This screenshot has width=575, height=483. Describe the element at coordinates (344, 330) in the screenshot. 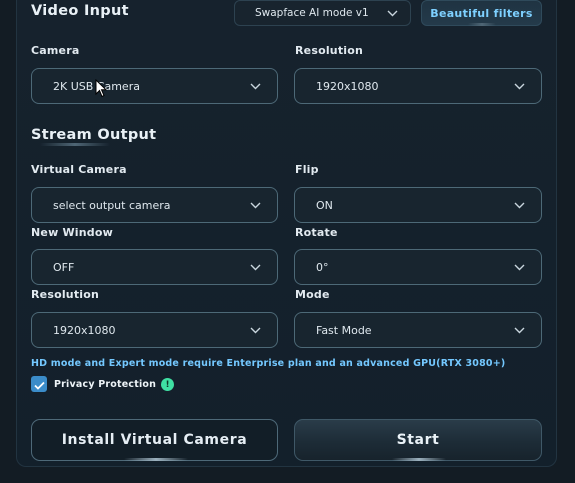

I see `mode-value: Fast Mode` at that location.